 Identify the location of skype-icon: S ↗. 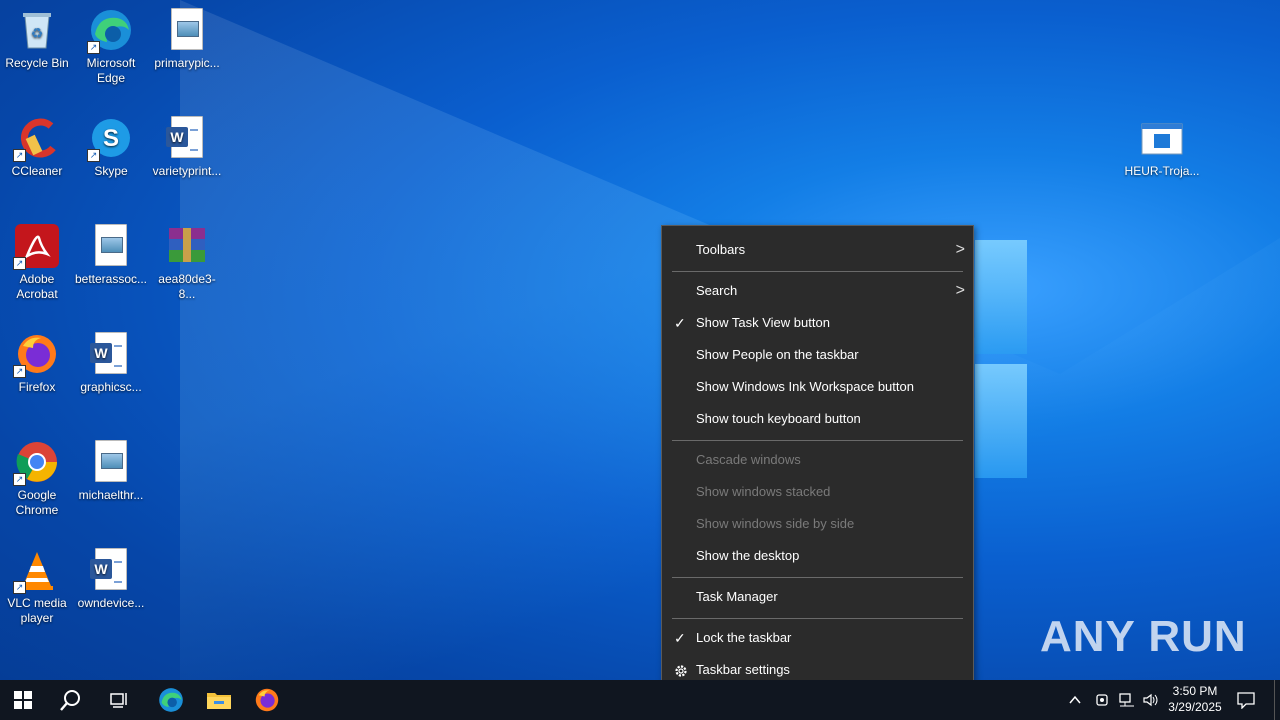
(110, 139).